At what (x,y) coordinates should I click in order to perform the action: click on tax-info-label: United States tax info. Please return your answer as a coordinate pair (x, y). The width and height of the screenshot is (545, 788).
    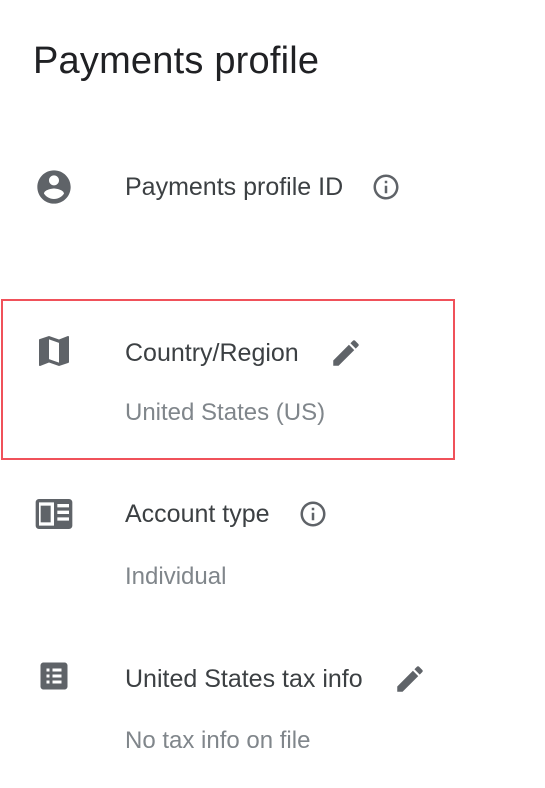
    Looking at the image, I should click on (244, 679).